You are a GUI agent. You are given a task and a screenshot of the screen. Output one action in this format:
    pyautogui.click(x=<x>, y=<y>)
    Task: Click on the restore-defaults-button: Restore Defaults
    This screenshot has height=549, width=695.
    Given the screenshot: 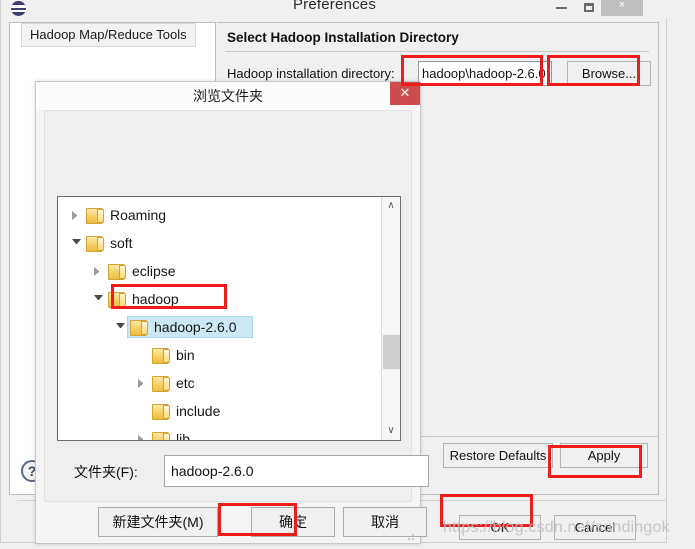 What is the action you would take?
    pyautogui.click(x=498, y=455)
    